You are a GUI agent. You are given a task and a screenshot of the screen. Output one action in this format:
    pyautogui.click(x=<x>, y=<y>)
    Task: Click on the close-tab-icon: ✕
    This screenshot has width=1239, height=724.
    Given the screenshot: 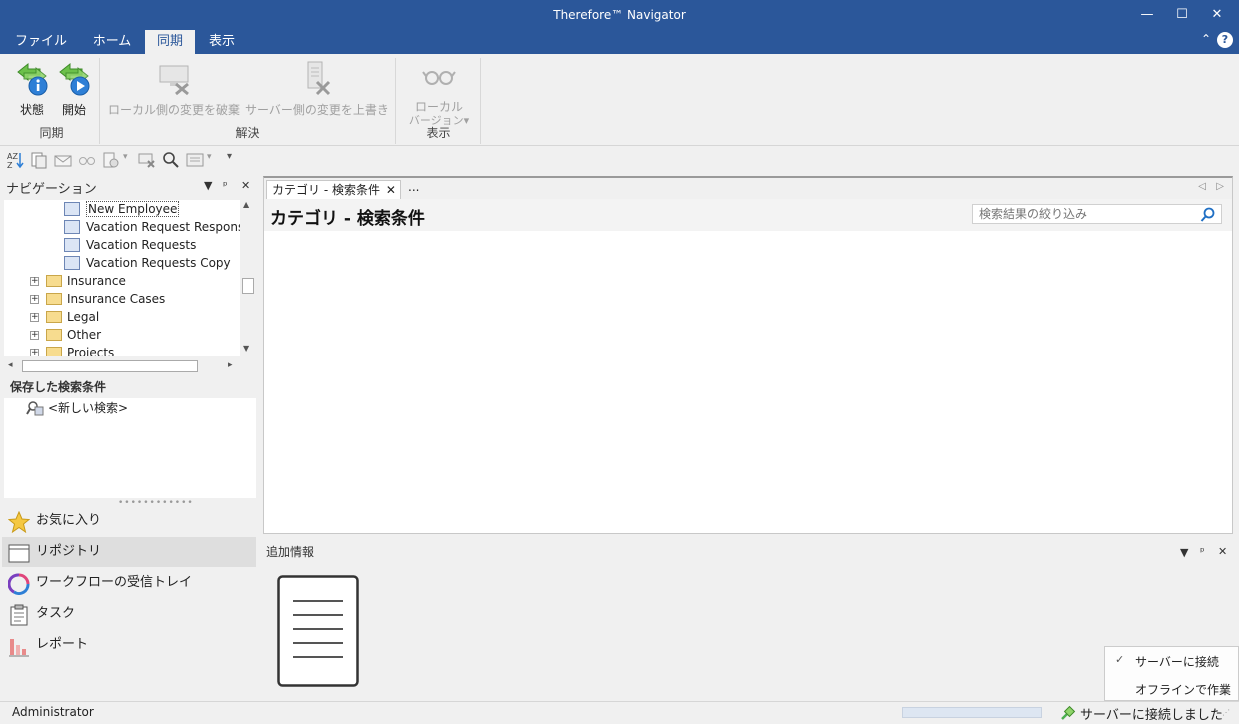 What is the action you would take?
    pyautogui.click(x=391, y=190)
    